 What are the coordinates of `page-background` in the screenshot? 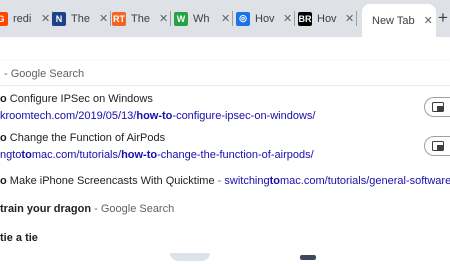 It's located at (225, 258).